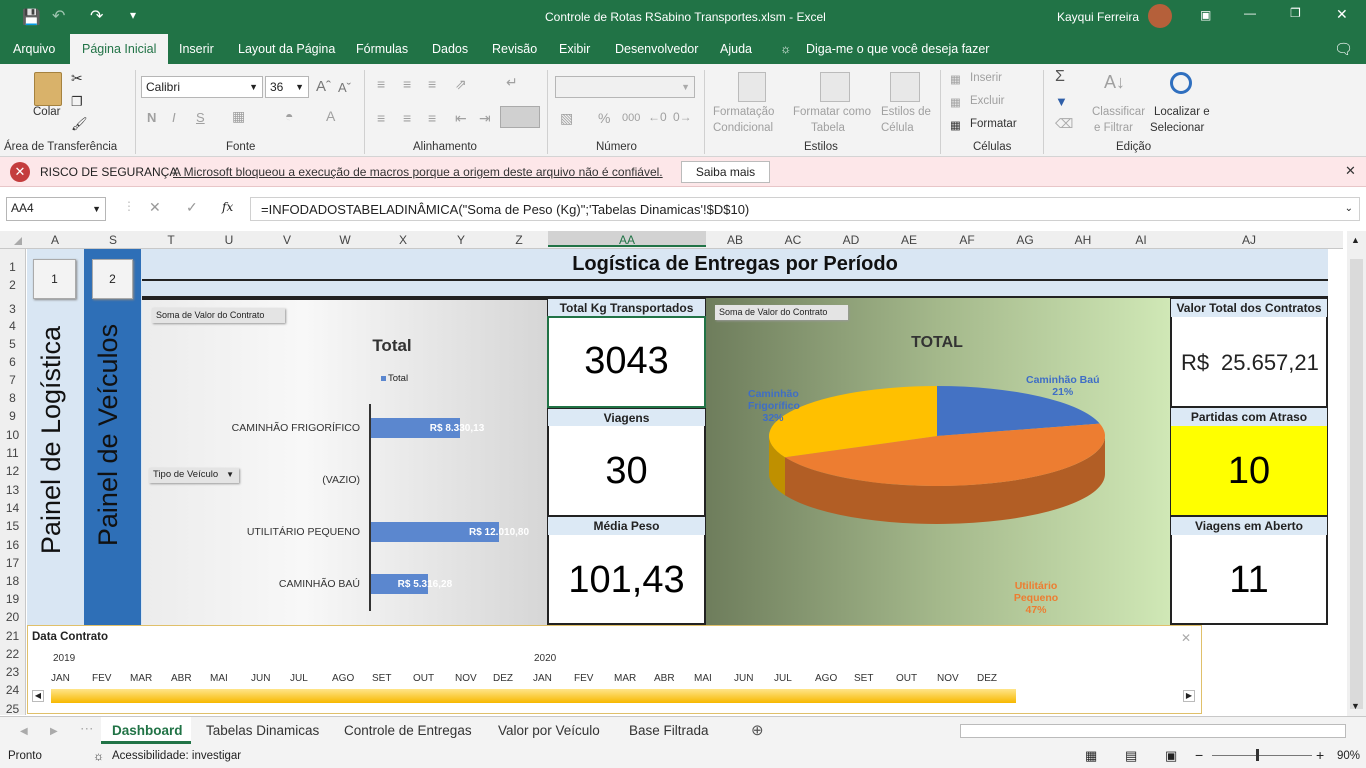 This screenshot has height=768, width=1366. I want to click on font-size-combo: 36 ▼, so click(287, 87).